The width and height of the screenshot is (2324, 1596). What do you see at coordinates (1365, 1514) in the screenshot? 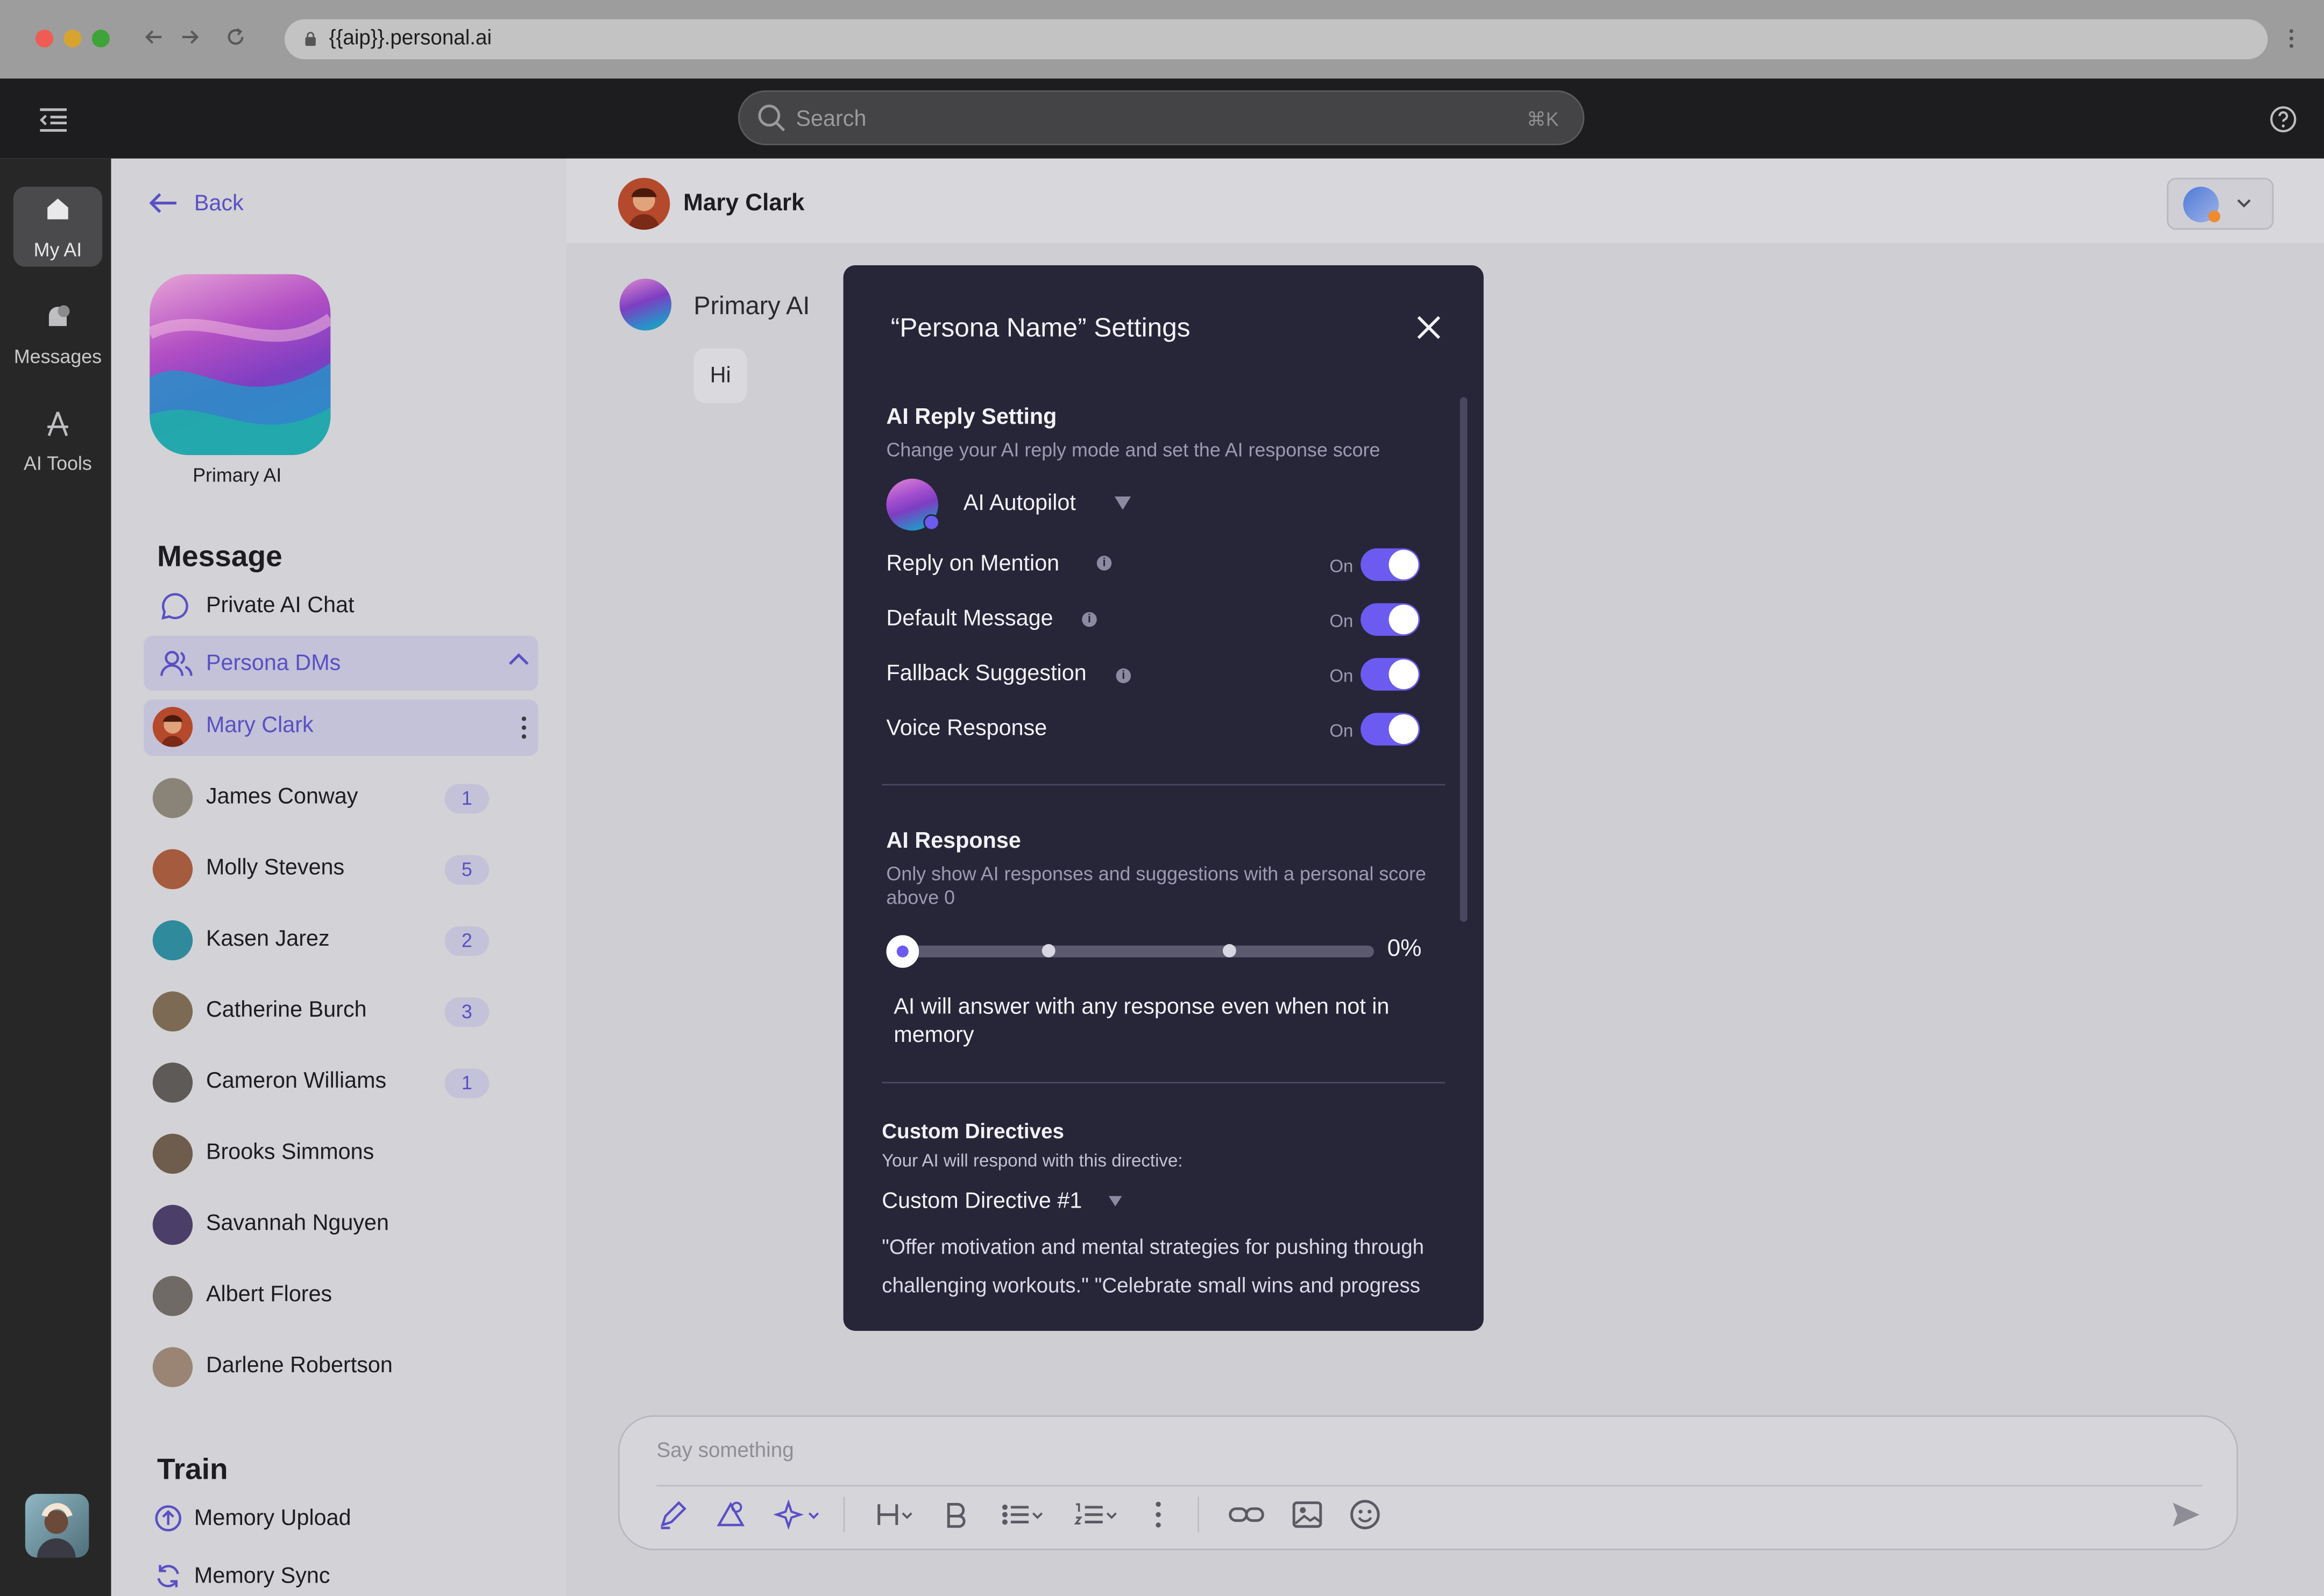
I see `emoji-icon` at bounding box center [1365, 1514].